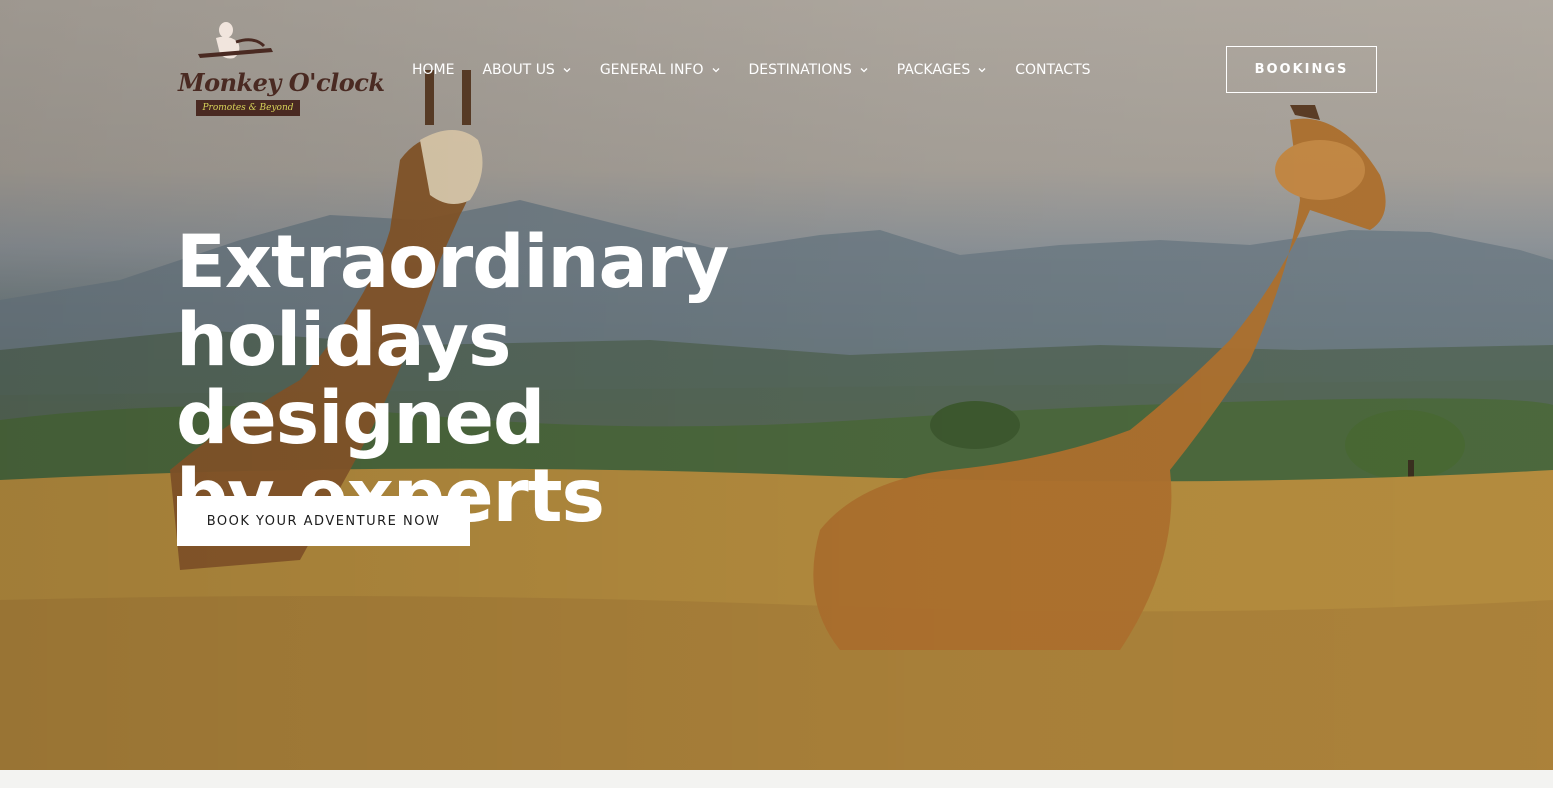 Image resolution: width=1553 pixels, height=788 pixels. I want to click on nav-item-label: ABOUT US, so click(518, 70).